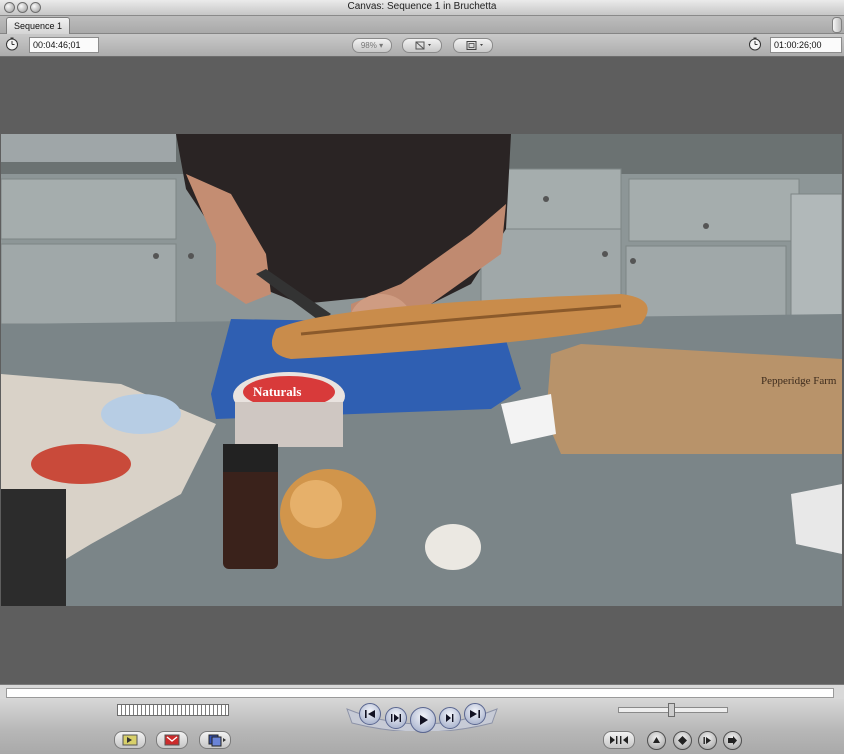 The image size is (844, 754). I want to click on play-around-icon, so click(450, 718).